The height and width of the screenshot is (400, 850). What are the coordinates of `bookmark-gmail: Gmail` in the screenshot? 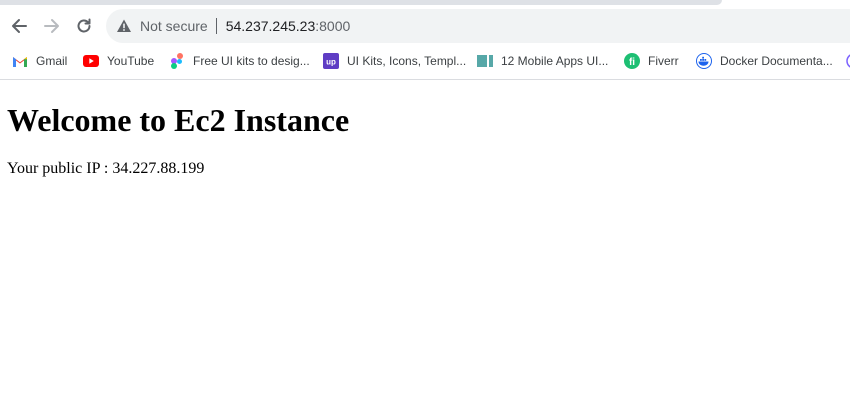 It's located at (39, 61).